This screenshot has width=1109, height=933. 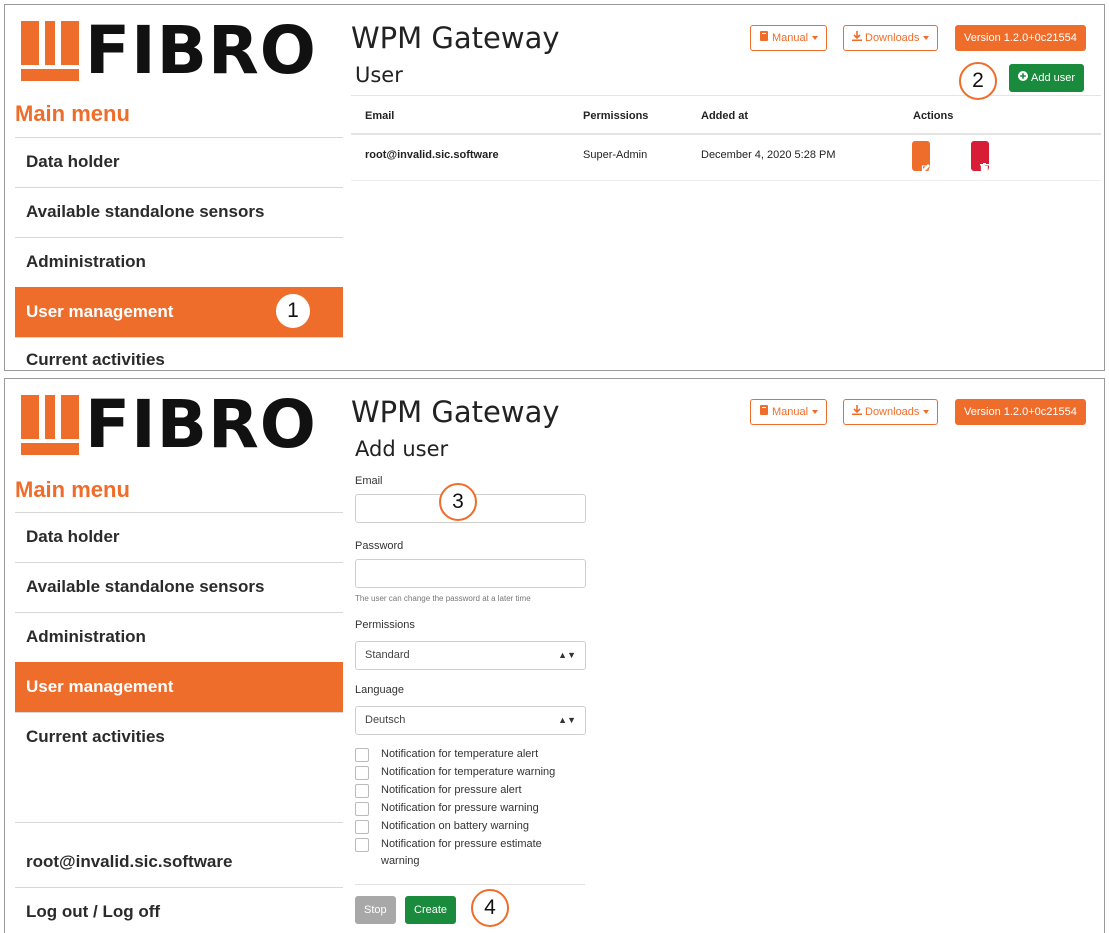 I want to click on language-value: Deutsch, so click(x=385, y=720).